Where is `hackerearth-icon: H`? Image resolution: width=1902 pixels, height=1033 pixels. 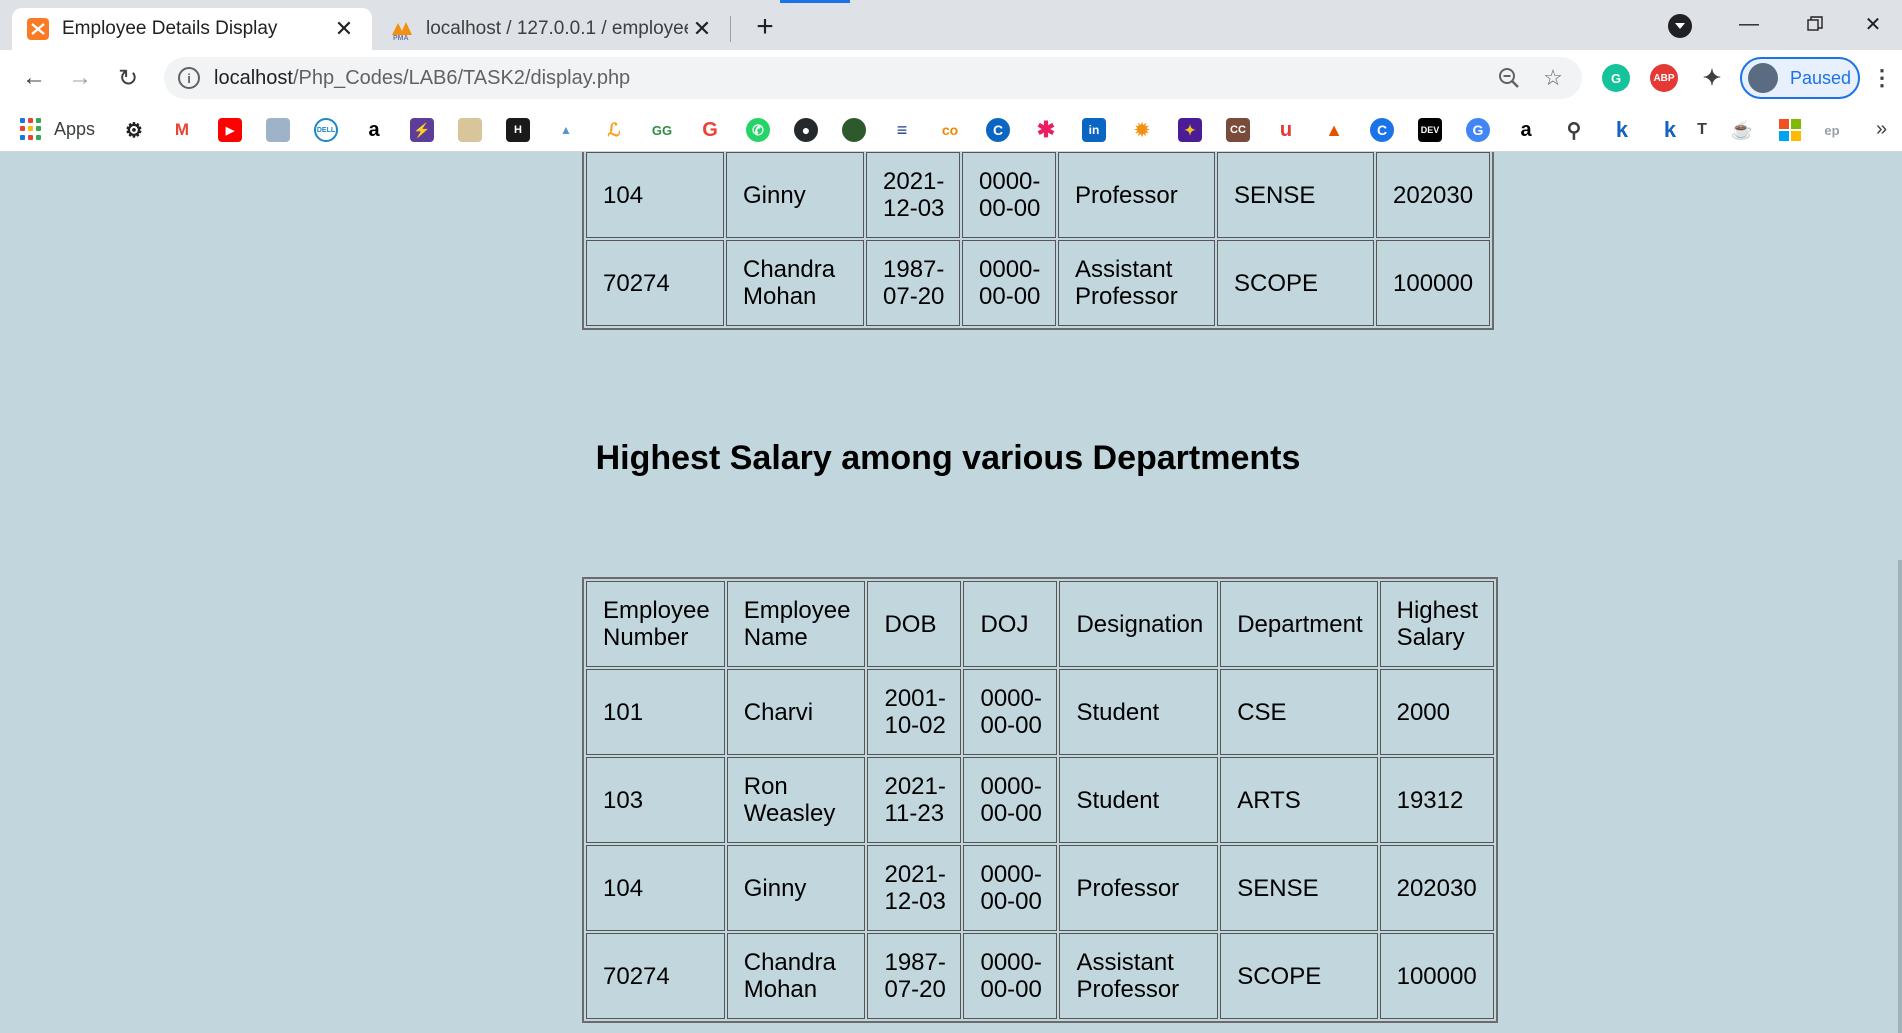 hackerearth-icon: H is located at coordinates (518, 130).